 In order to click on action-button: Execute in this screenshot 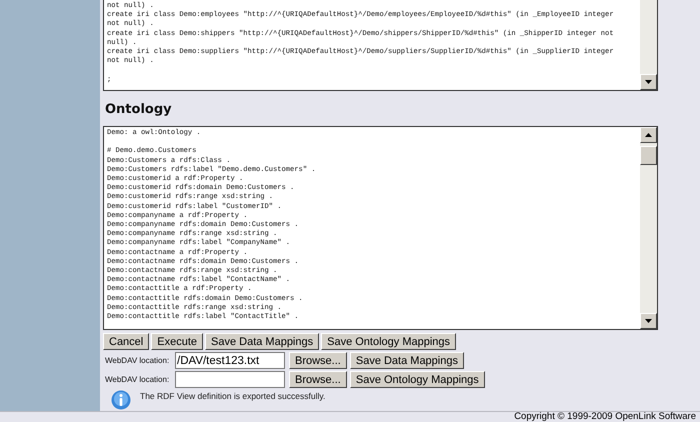, I will do `click(177, 341)`.